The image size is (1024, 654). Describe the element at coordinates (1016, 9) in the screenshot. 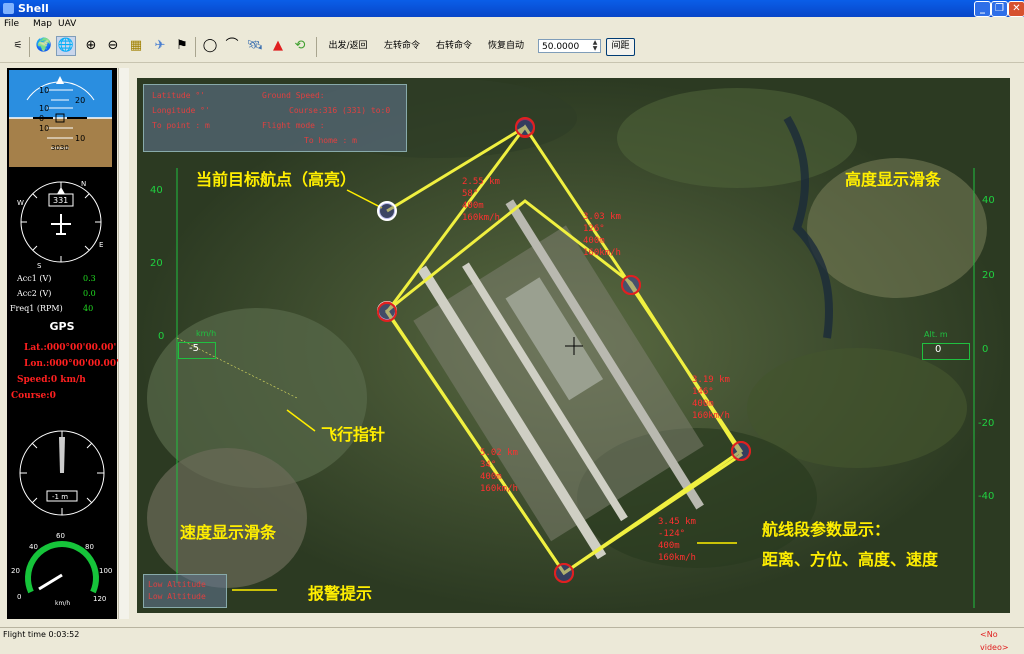

I see `close-button: ✕` at that location.